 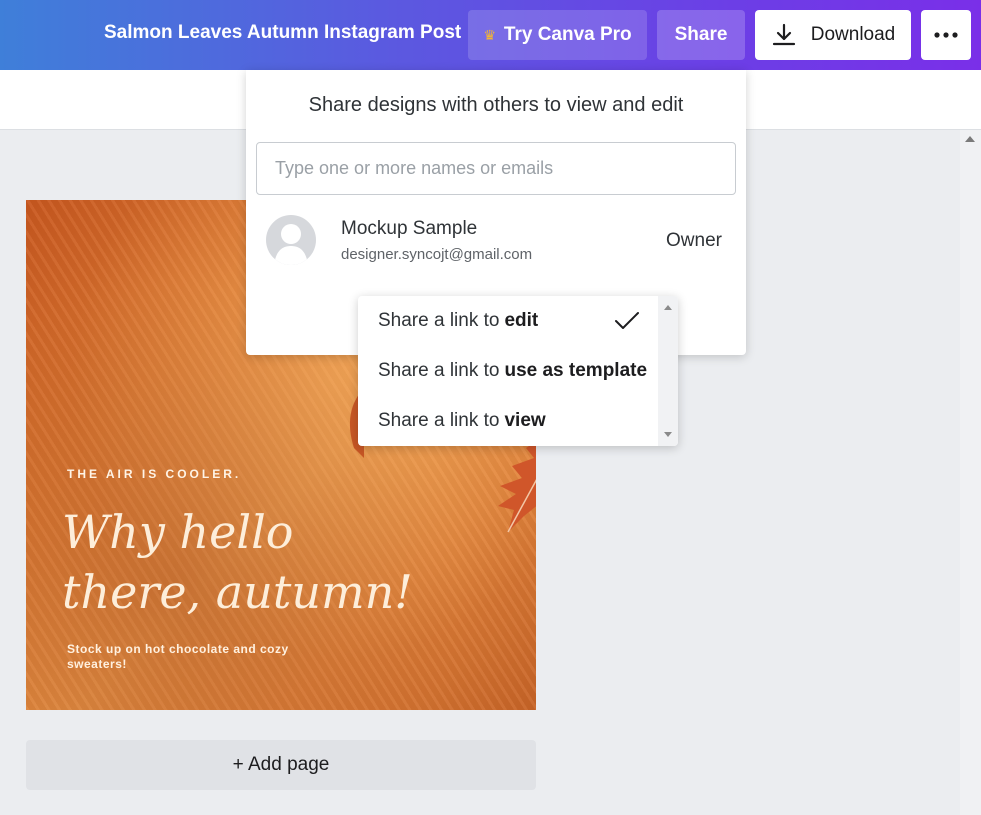 I want to click on try-canva-pro-button: ♛ Try Canva Pro, so click(x=557, y=35).